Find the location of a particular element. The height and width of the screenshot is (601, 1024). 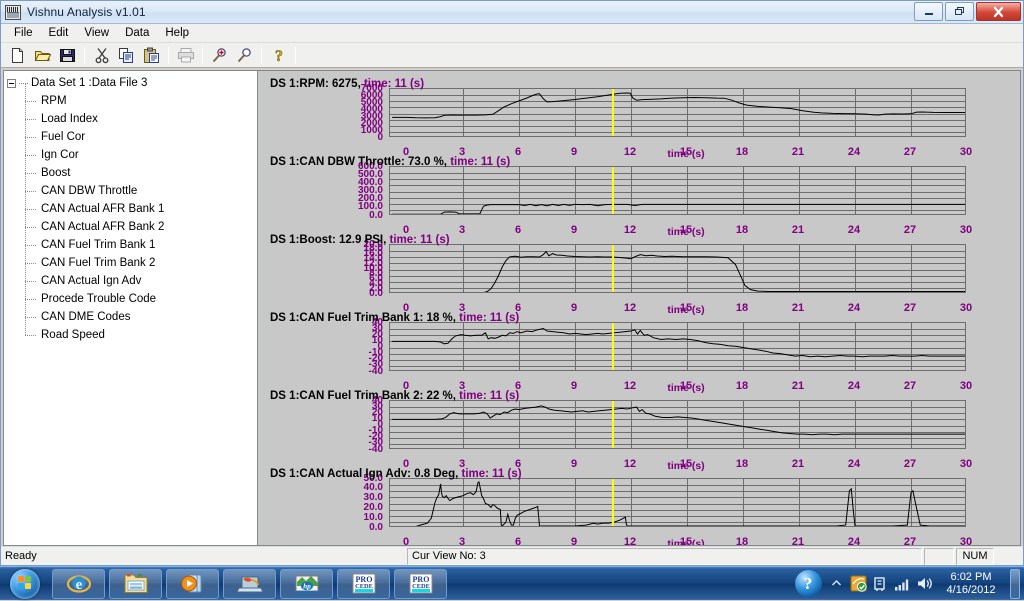

chart-title-1: DS 1:RPM: 6275, time: 11 (s) is located at coordinates (347, 84).